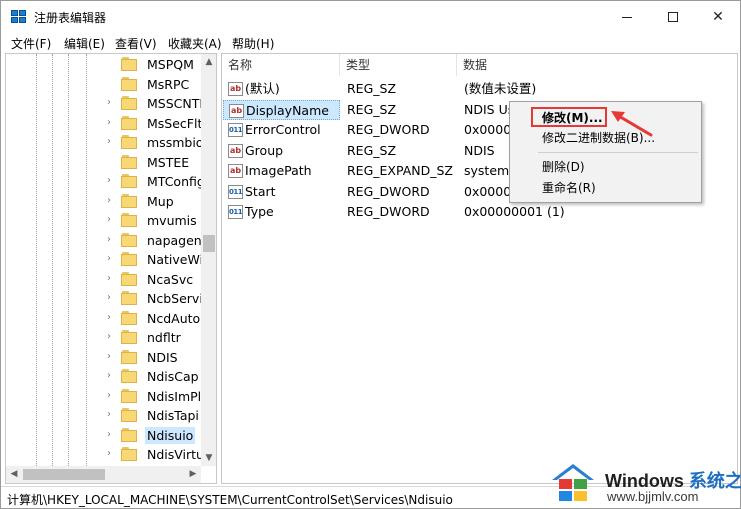 The height and width of the screenshot is (509, 741). Describe the element at coordinates (104, 260) in the screenshot. I see `tree-item: › NativeWif` at that location.